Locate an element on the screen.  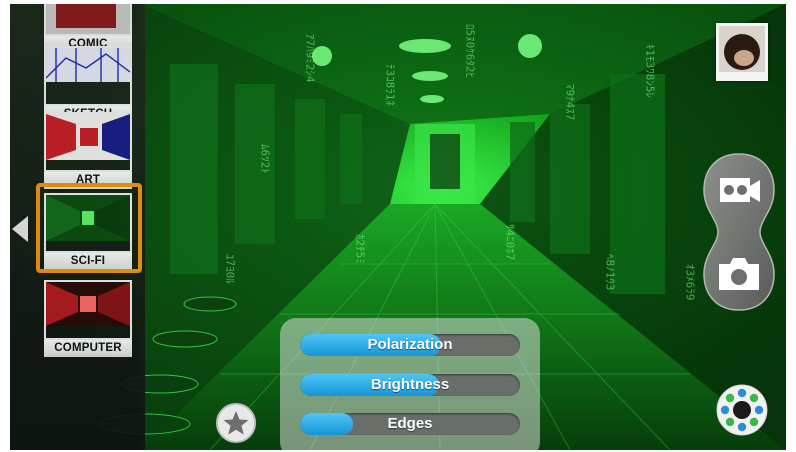
svg-text: ｱ7ﾊ9ﾐ2ｼ4 is located at coordinates (310, 58).